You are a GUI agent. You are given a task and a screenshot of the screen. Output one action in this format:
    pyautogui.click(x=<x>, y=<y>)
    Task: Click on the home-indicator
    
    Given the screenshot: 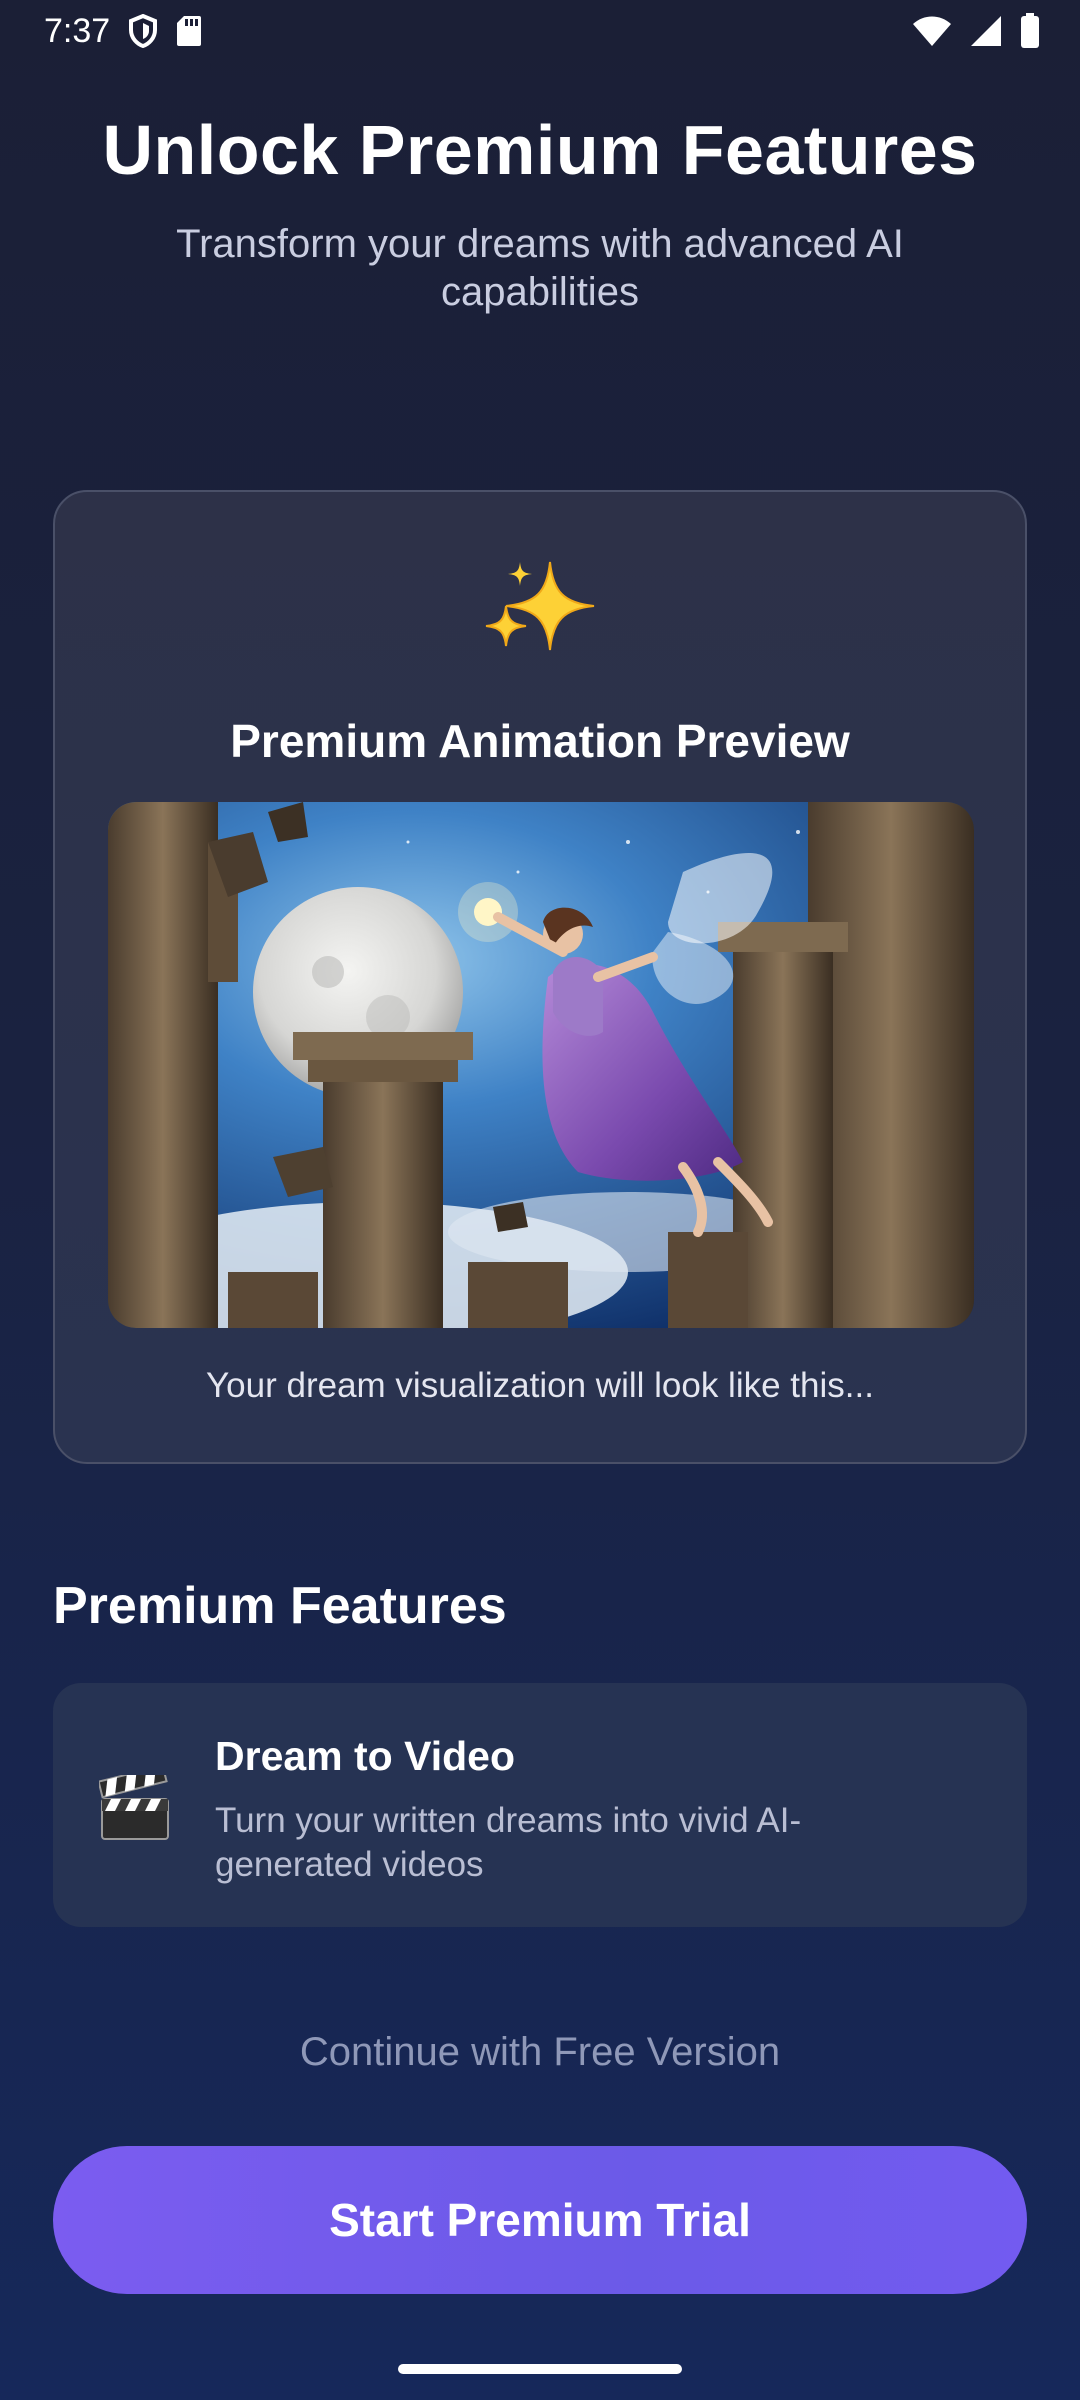 What is the action you would take?
    pyautogui.click(x=540, y=2369)
    